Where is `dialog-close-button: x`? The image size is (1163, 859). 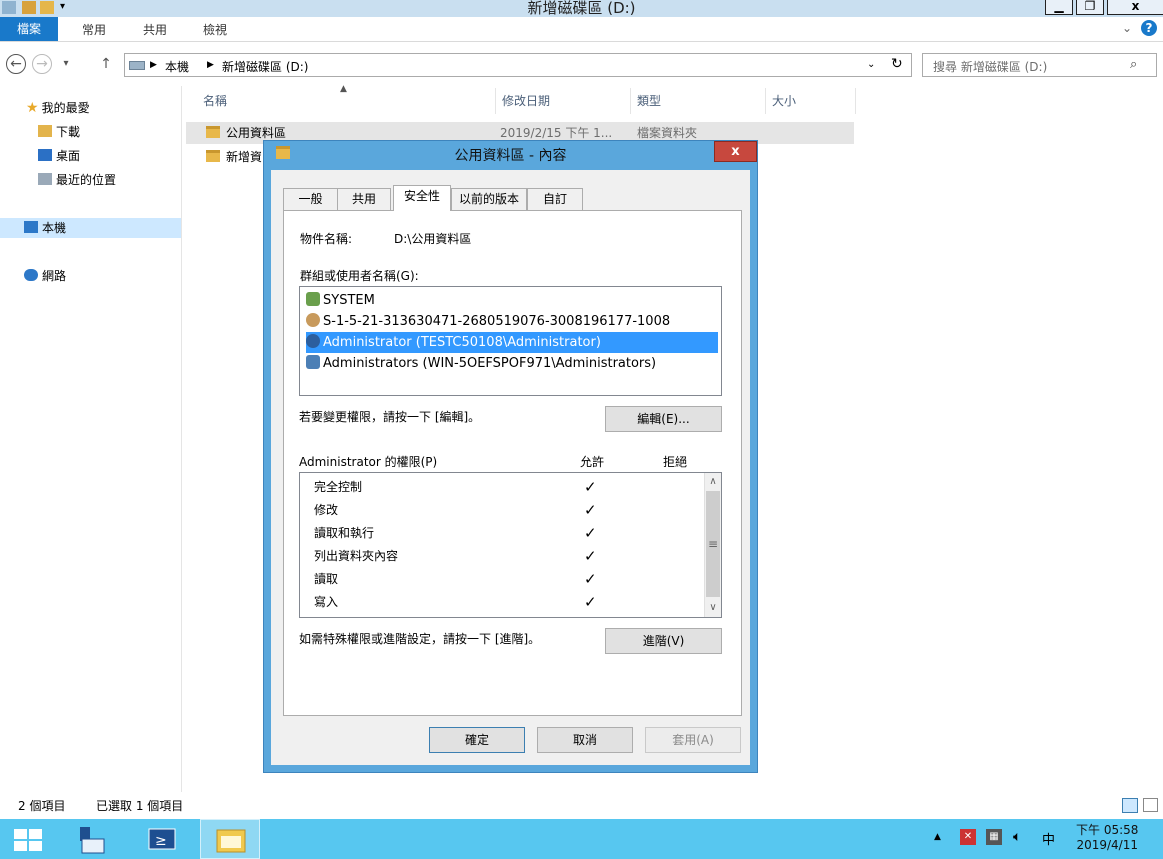 dialog-close-button: x is located at coordinates (735, 151).